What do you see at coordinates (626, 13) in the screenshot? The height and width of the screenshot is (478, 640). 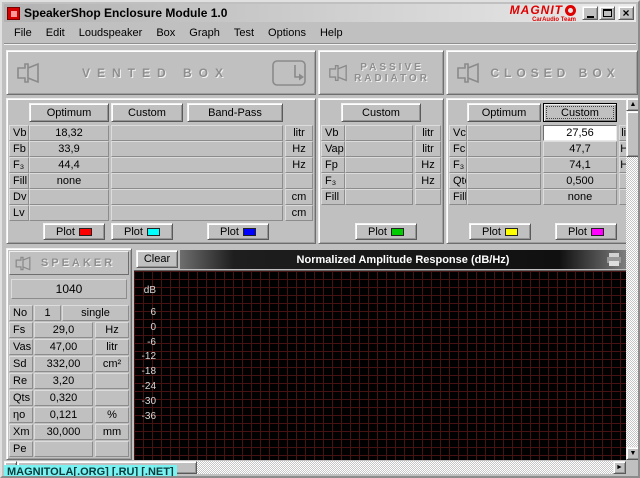 I see `close-button: ×` at bounding box center [626, 13].